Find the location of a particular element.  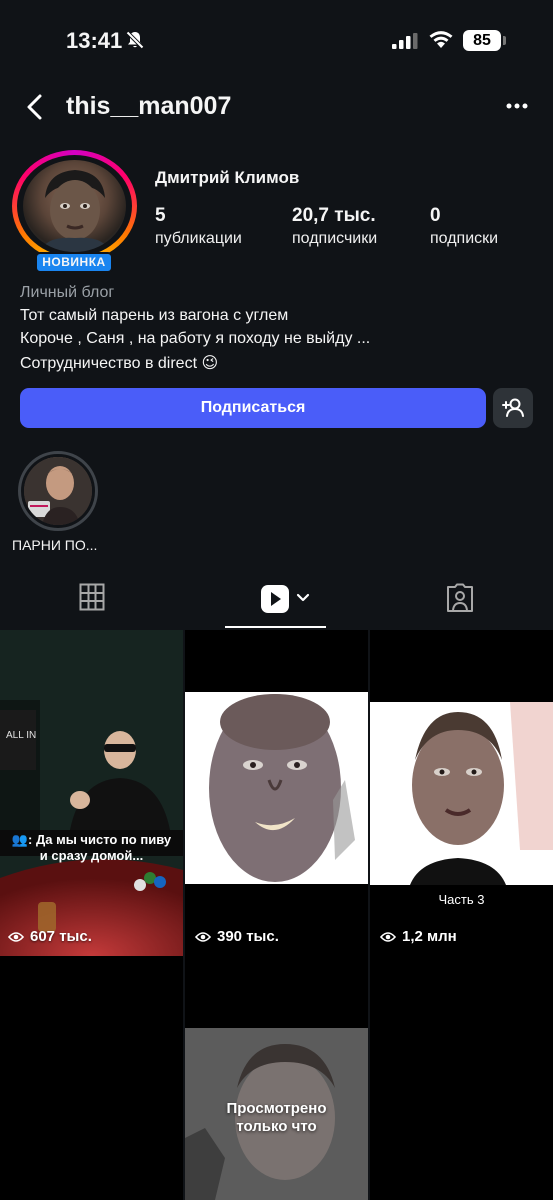

reel-tile: Часть 3 1,2 млн is located at coordinates (461, 793).